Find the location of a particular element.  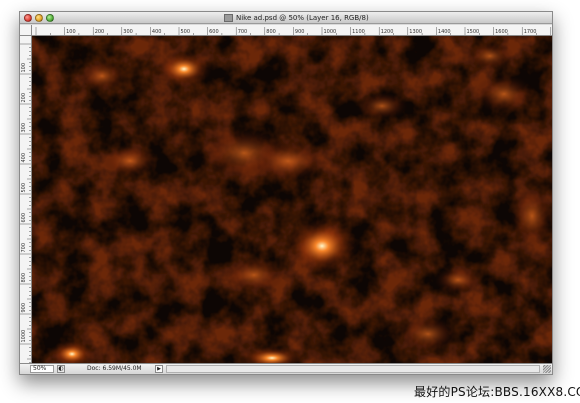

minimize-button is located at coordinates (39, 18).